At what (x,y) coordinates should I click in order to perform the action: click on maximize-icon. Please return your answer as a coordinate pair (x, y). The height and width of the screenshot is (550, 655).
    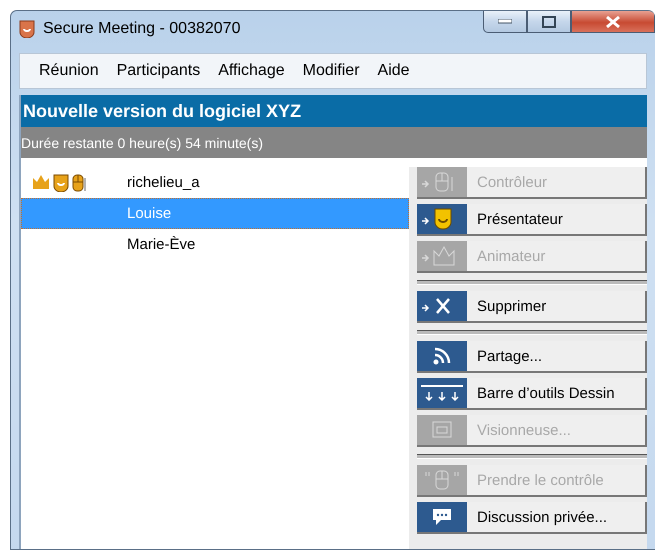
    Looking at the image, I should click on (549, 22).